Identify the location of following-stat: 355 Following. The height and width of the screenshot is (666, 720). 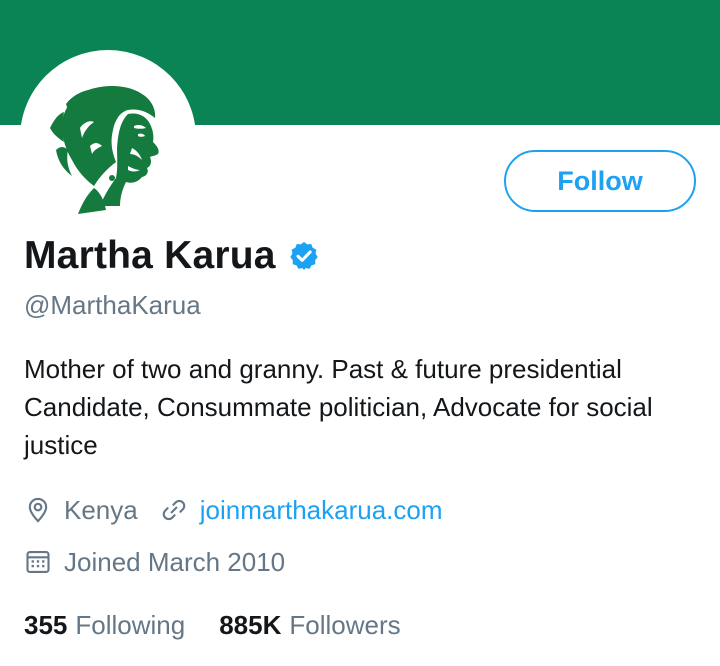
(104, 625).